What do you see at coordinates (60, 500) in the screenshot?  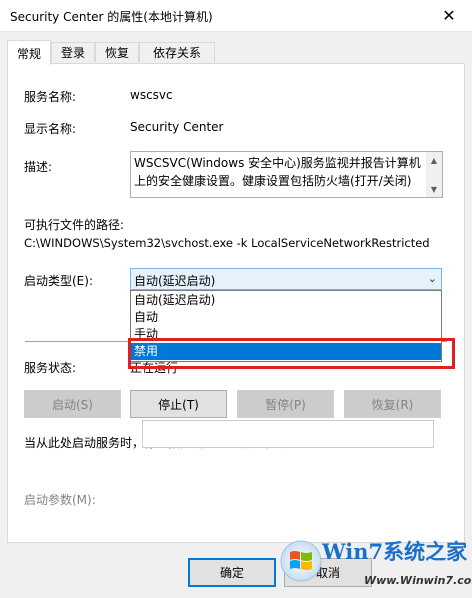 I see `start-params-label: 启动参数(M):` at bounding box center [60, 500].